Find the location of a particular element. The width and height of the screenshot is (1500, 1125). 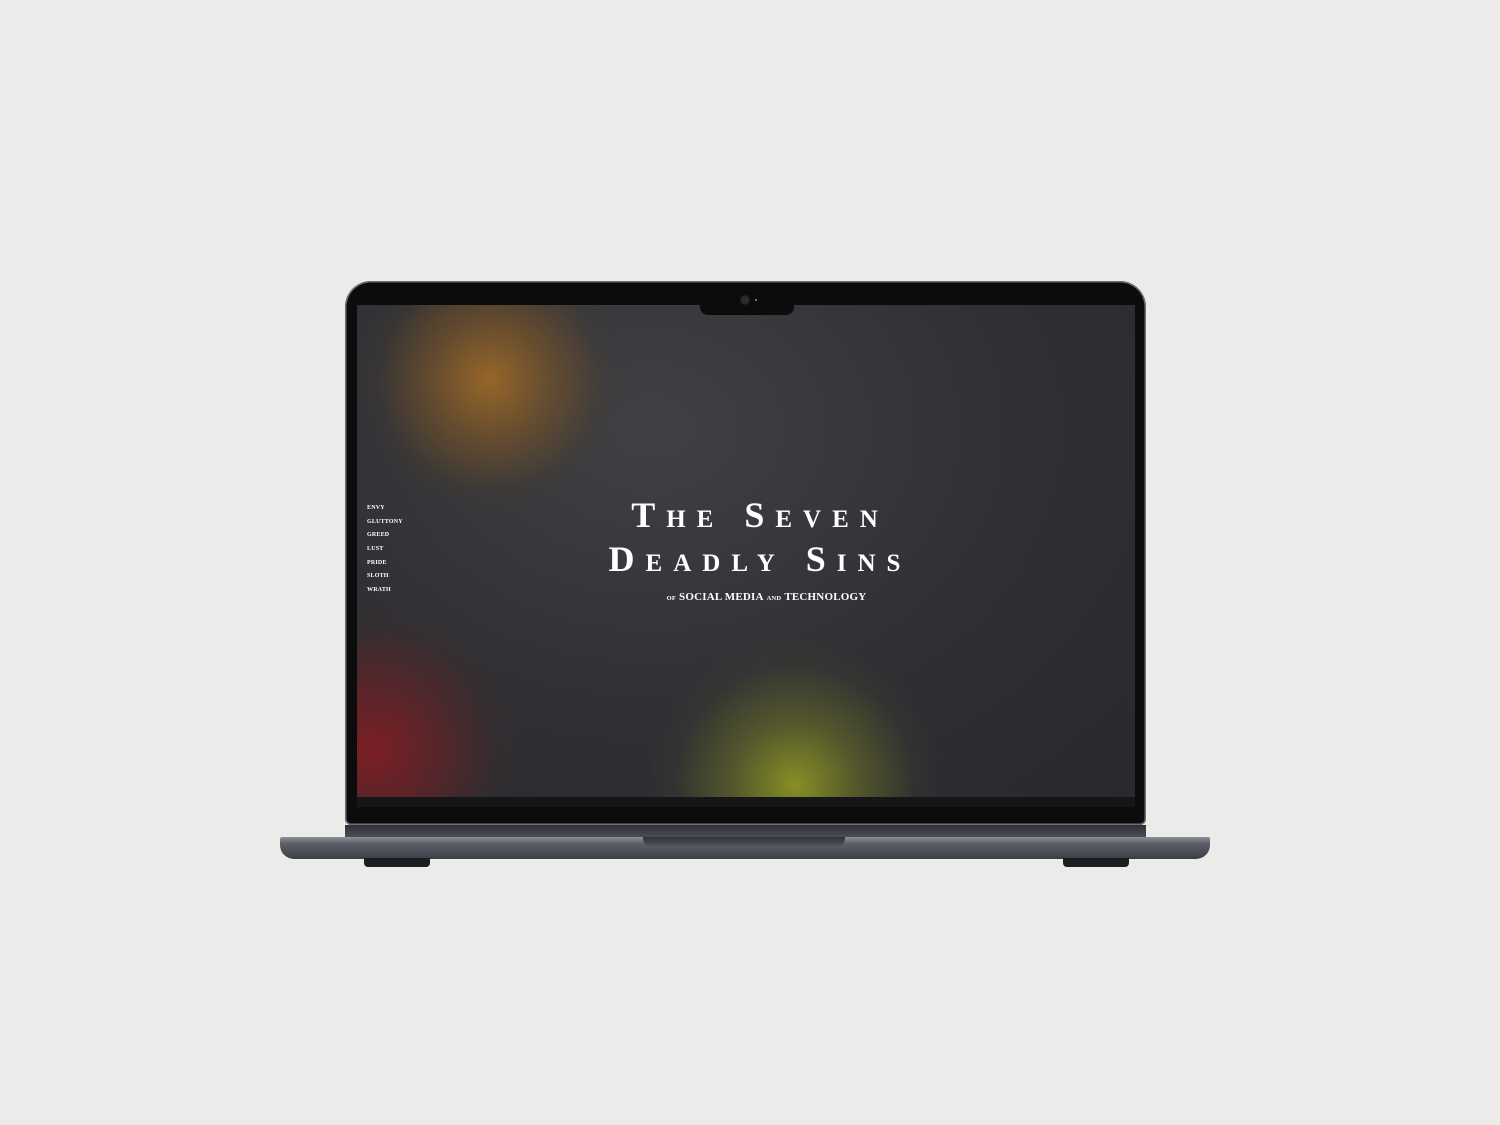

nav-item-greed: GREED is located at coordinates (385, 539).